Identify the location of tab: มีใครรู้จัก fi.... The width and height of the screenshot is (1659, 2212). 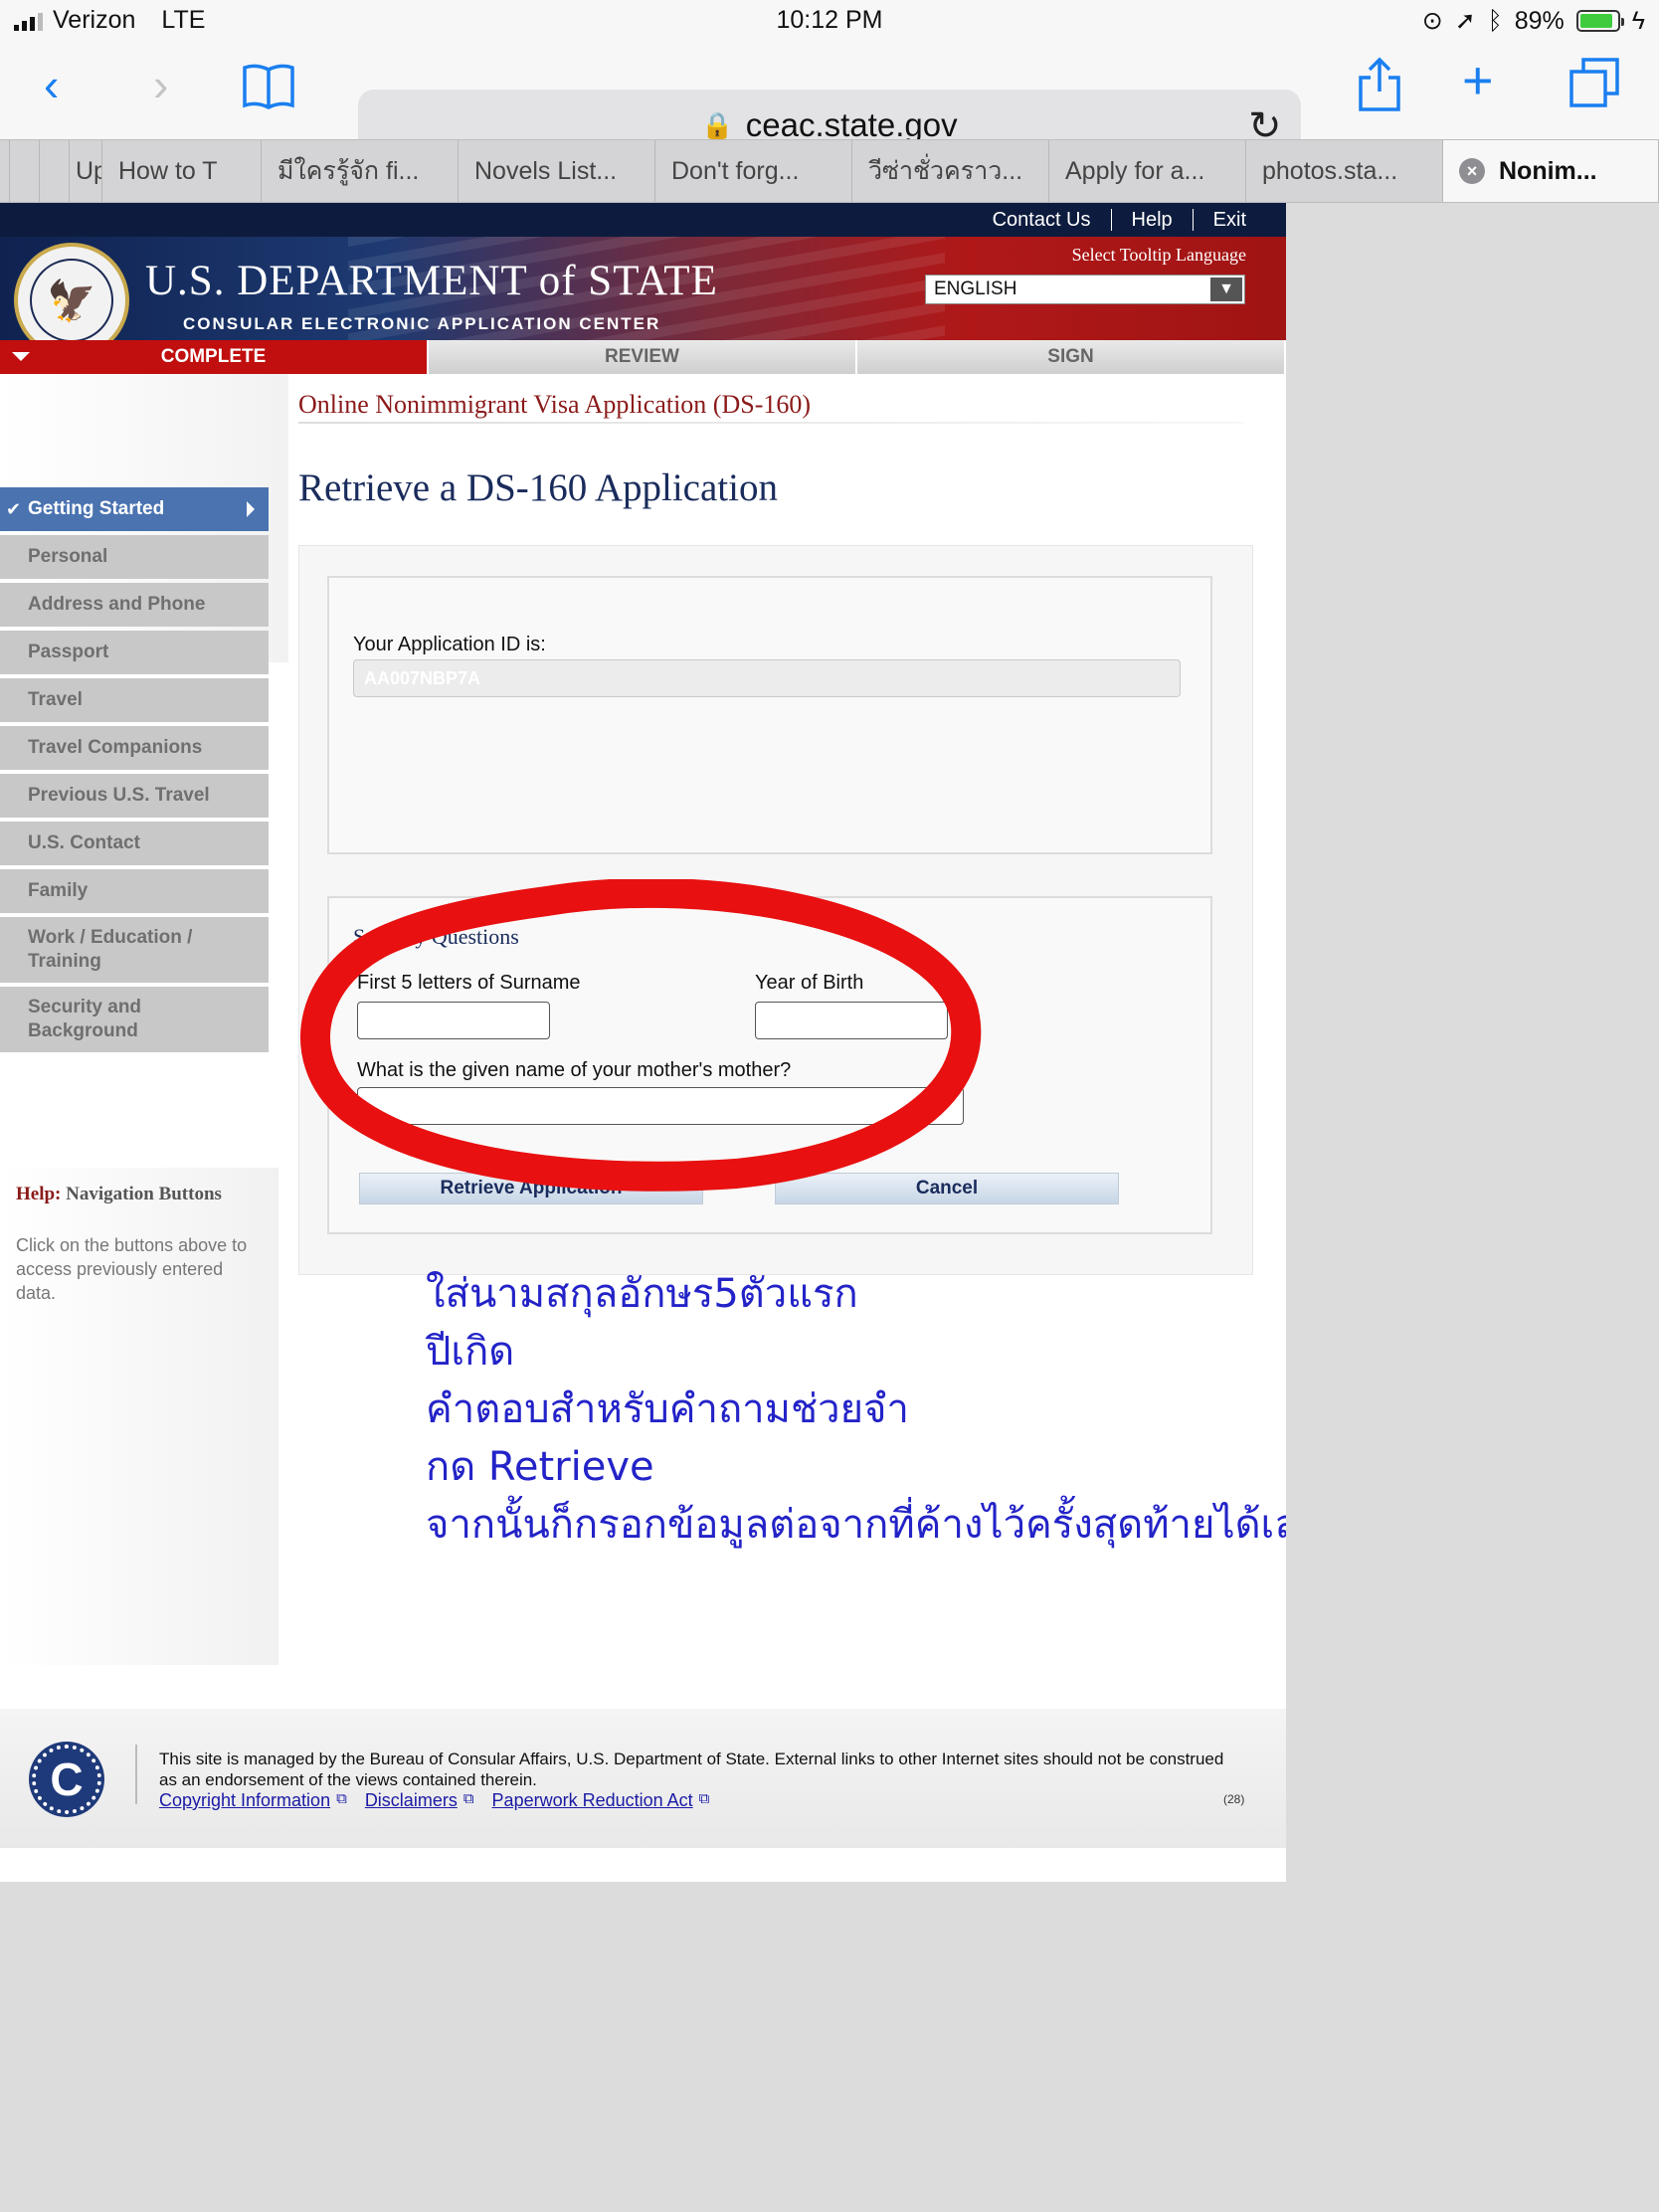
(360, 171).